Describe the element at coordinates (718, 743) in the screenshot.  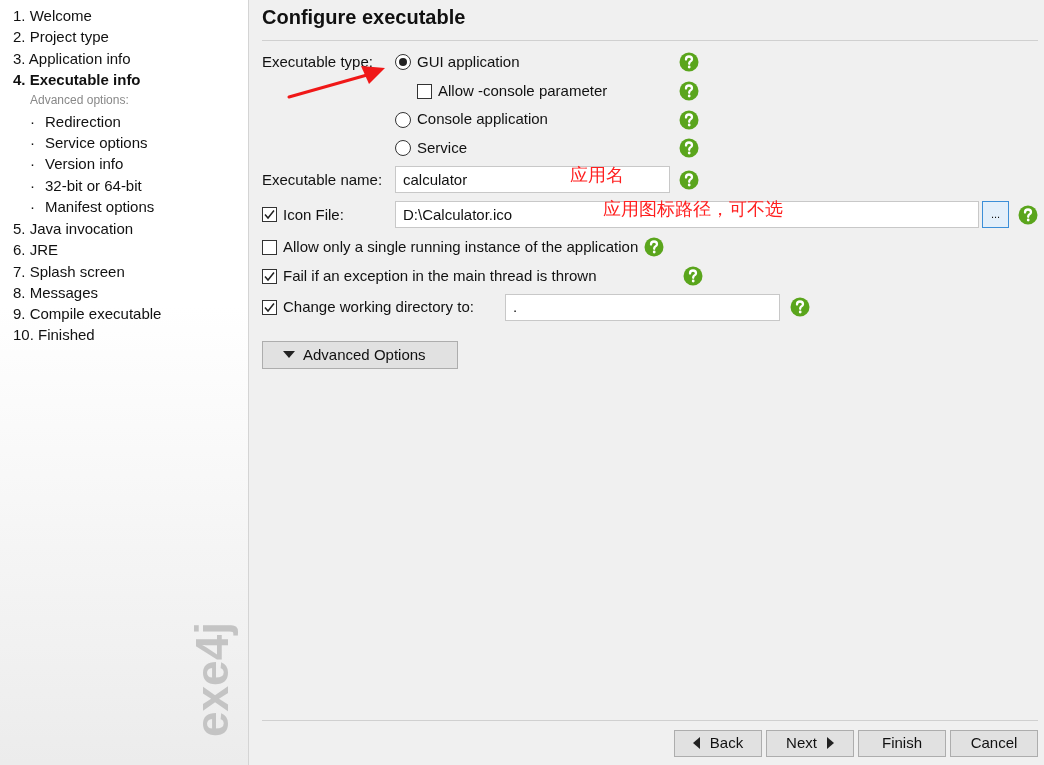
I see `nav-button: Back` at that location.